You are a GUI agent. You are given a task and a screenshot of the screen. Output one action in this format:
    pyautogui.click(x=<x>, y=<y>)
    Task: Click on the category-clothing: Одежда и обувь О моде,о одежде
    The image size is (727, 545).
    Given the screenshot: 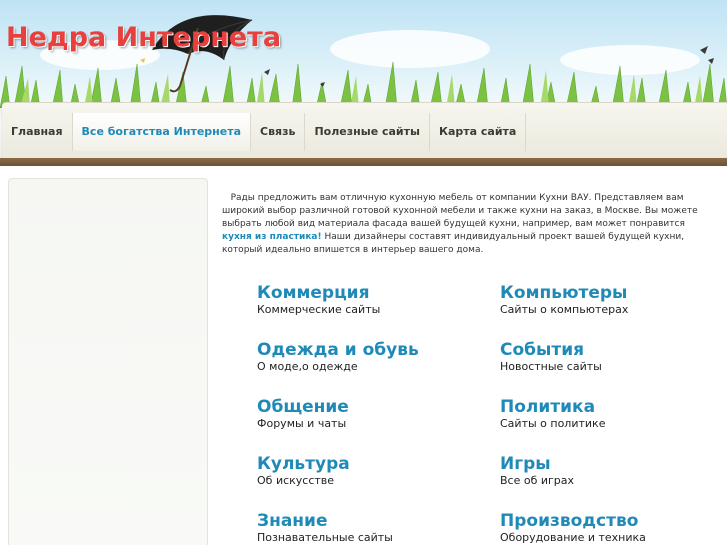 What is the action you would take?
    pyautogui.click(x=367, y=356)
    